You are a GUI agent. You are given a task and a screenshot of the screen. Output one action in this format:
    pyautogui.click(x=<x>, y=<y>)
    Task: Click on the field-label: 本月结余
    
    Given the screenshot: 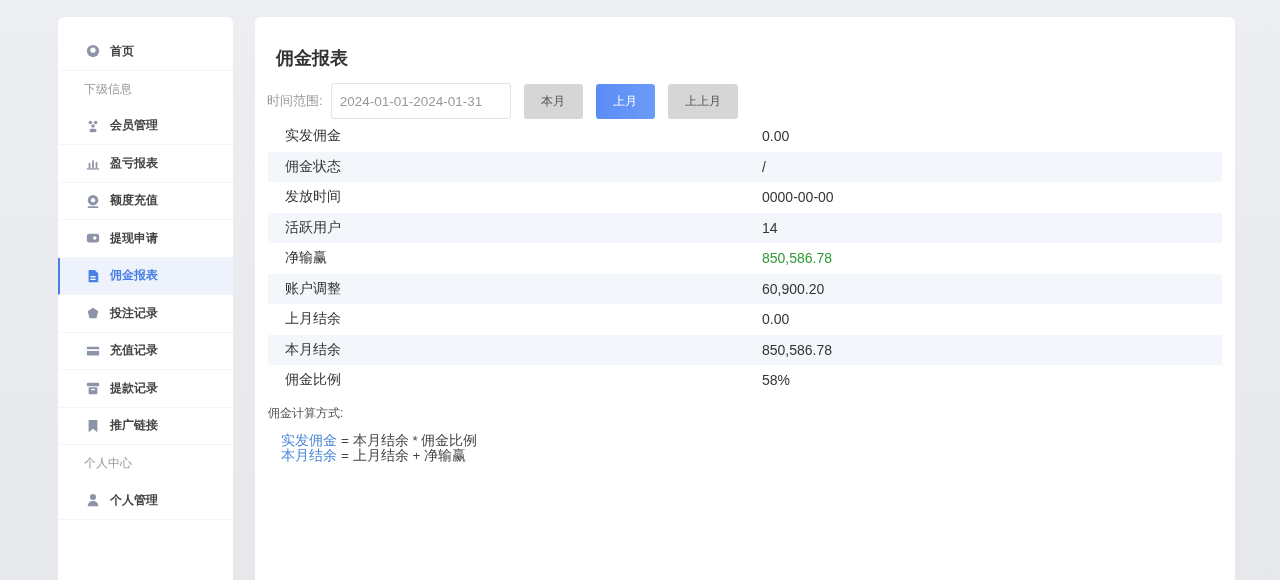 What is the action you would take?
    pyautogui.click(x=313, y=349)
    